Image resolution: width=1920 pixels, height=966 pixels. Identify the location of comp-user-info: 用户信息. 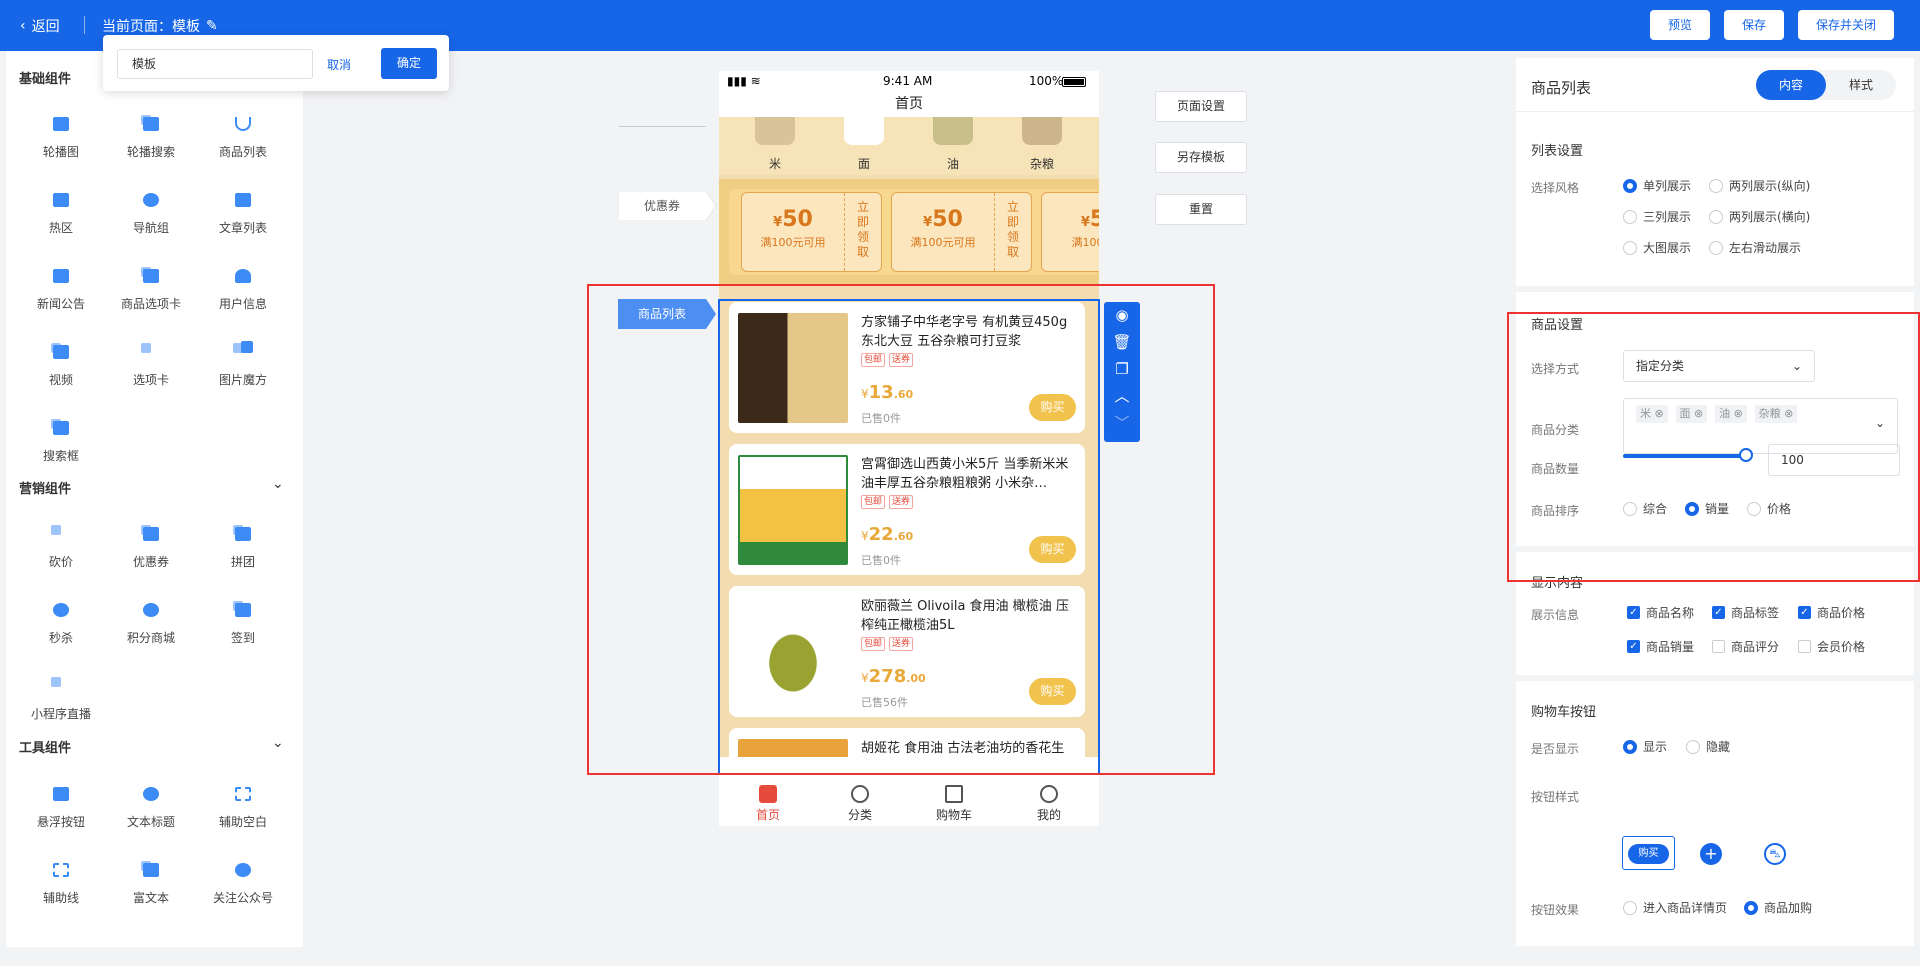
(243, 288).